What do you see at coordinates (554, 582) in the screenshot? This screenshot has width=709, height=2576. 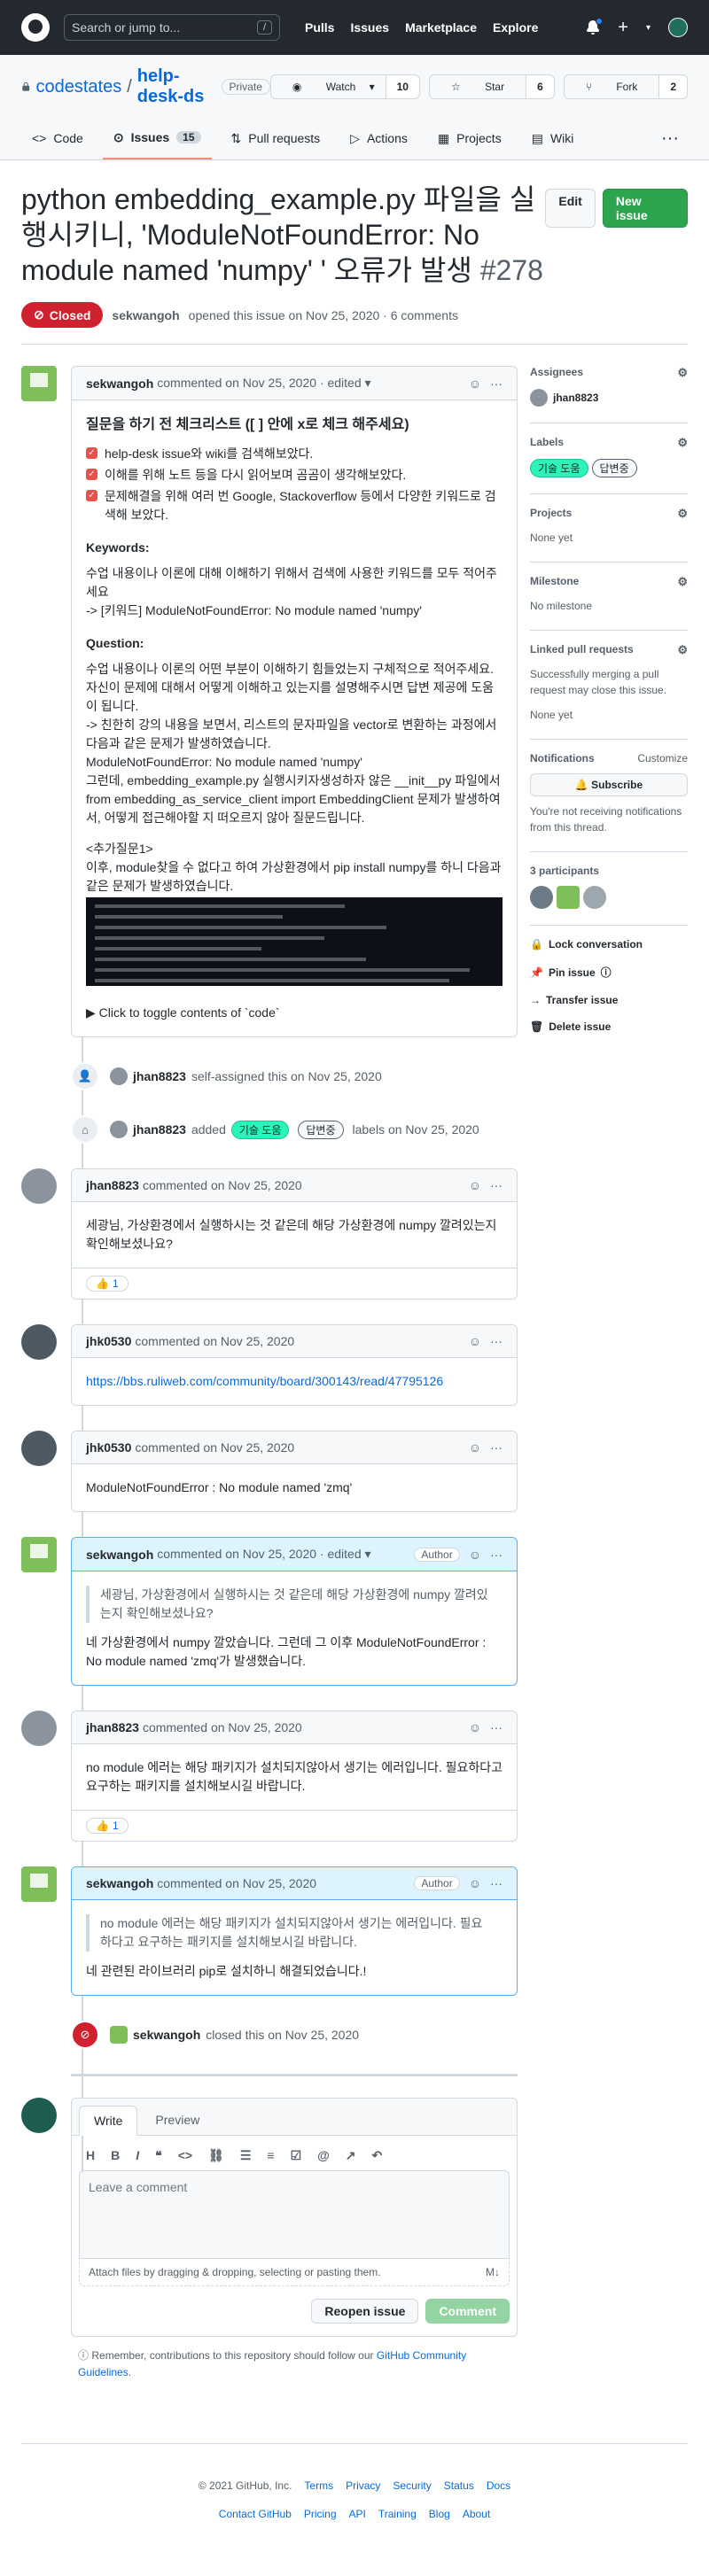 I see `milestone-heading: Milestone` at bounding box center [554, 582].